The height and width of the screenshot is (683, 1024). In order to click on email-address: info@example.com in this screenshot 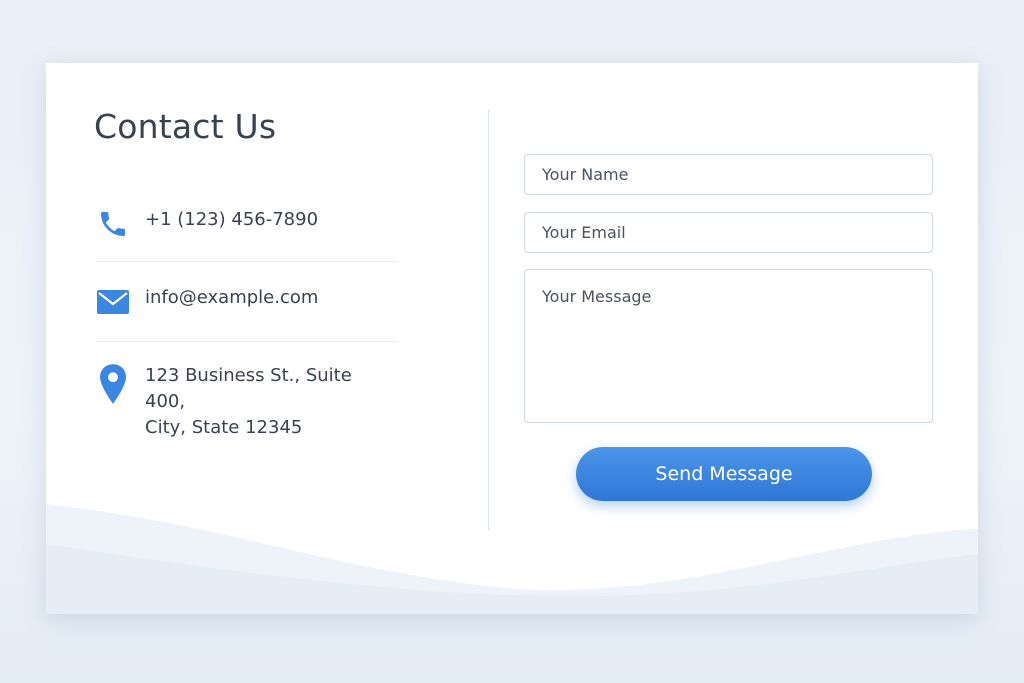, I will do `click(231, 298)`.